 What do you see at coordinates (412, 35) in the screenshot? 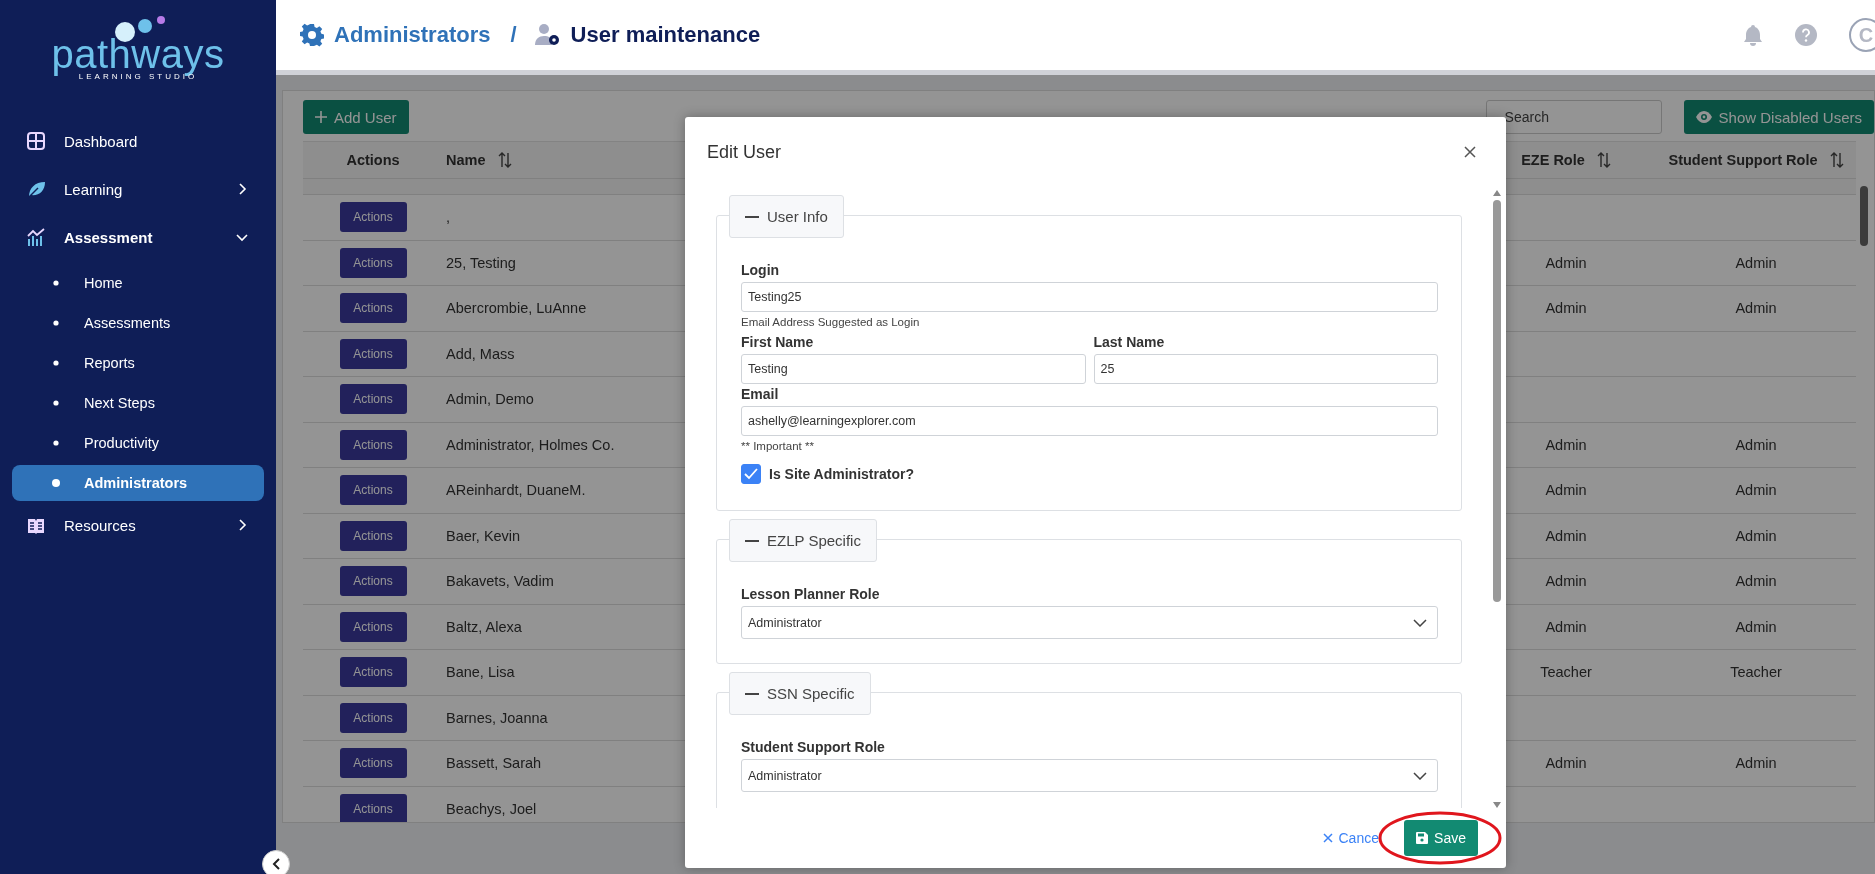
I see `breadcrumb-link: Administrators` at bounding box center [412, 35].